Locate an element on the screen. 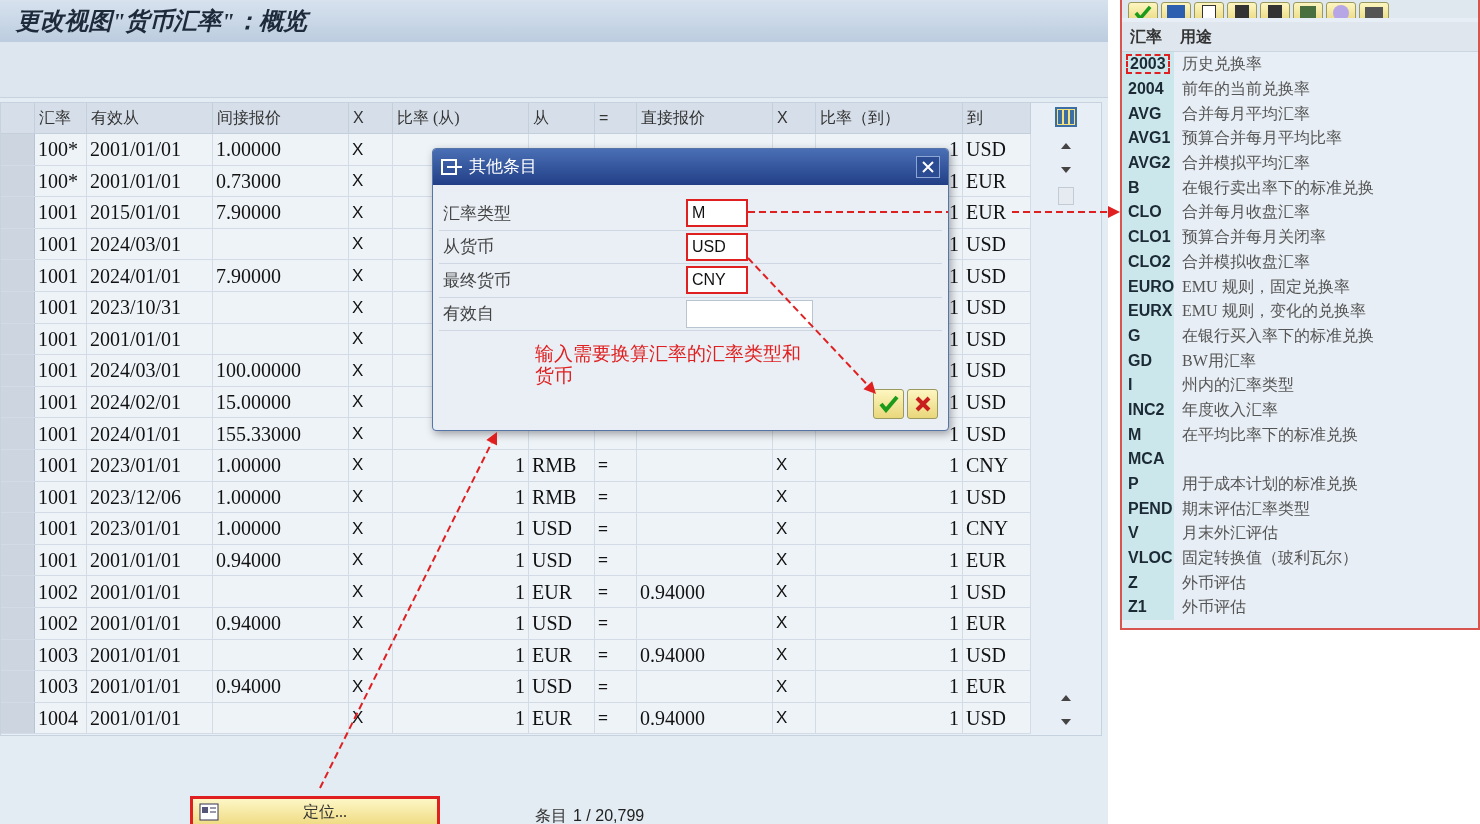  entry-count: 1 / 20,799 is located at coordinates (609, 815).